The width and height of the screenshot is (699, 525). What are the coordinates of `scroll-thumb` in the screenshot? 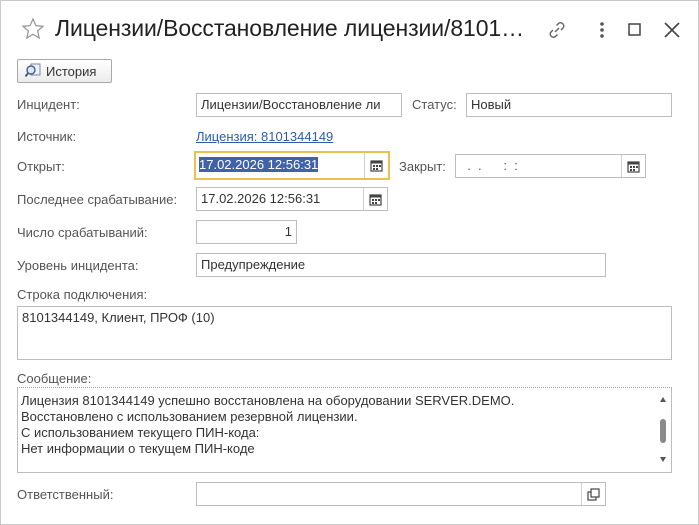 It's located at (663, 431).